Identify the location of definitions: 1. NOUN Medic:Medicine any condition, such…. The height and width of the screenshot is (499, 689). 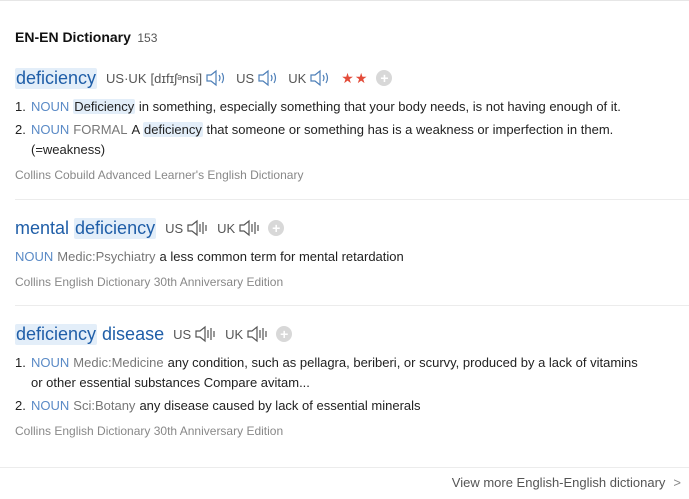
(352, 384).